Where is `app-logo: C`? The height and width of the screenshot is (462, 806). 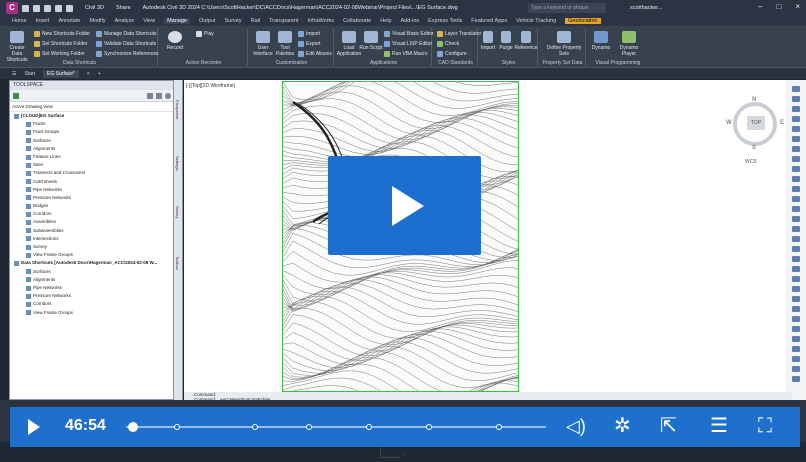 app-logo: C is located at coordinates (12, 8).